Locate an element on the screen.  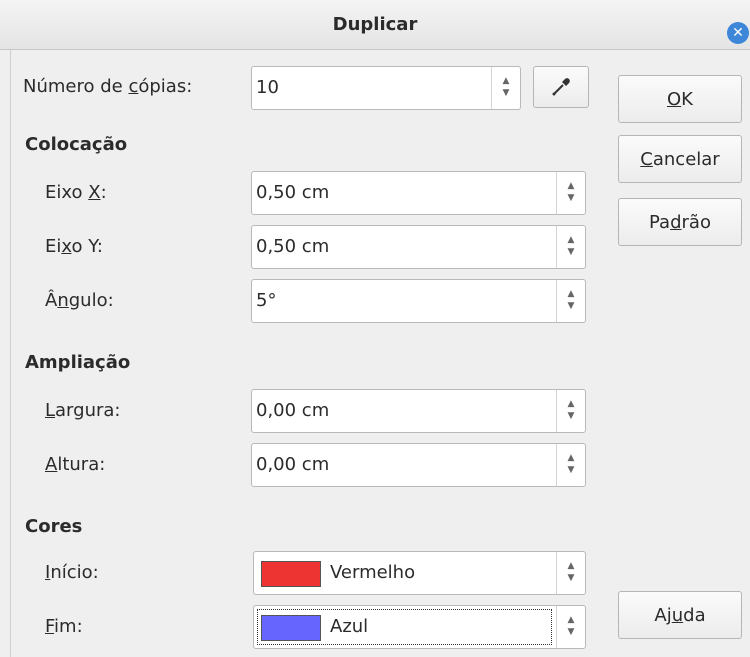
copies-input is located at coordinates (371, 88).